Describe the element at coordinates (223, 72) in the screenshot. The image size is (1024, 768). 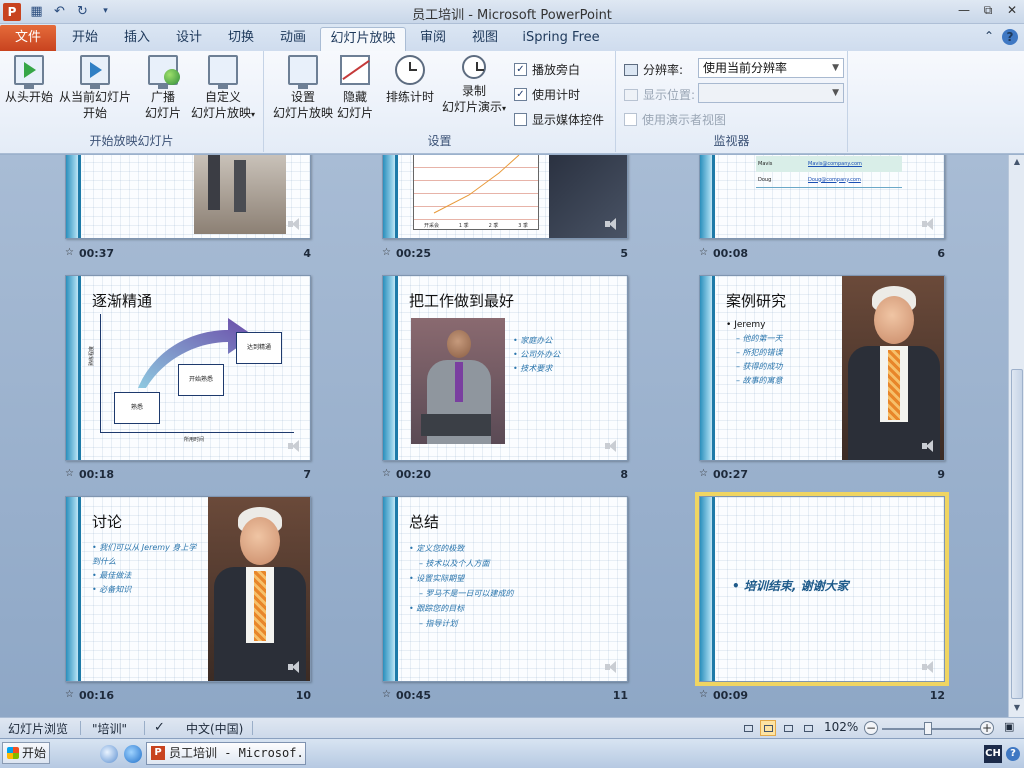
I see `custom-slideshow-icon` at that location.